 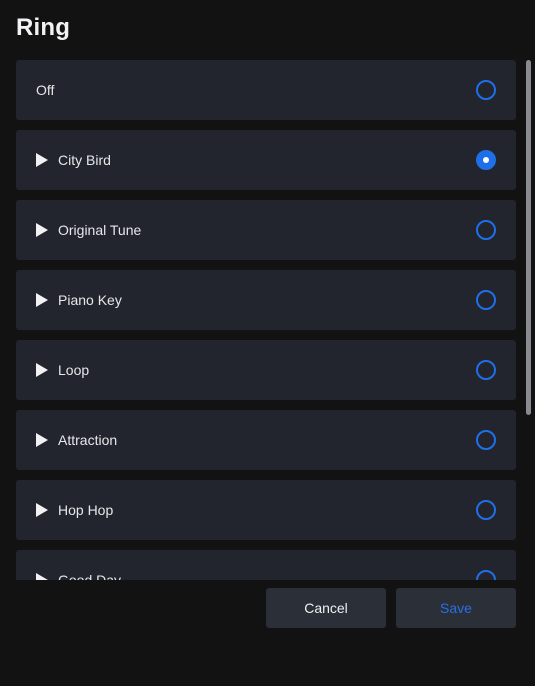 I want to click on scrollbar, so click(x=528, y=320).